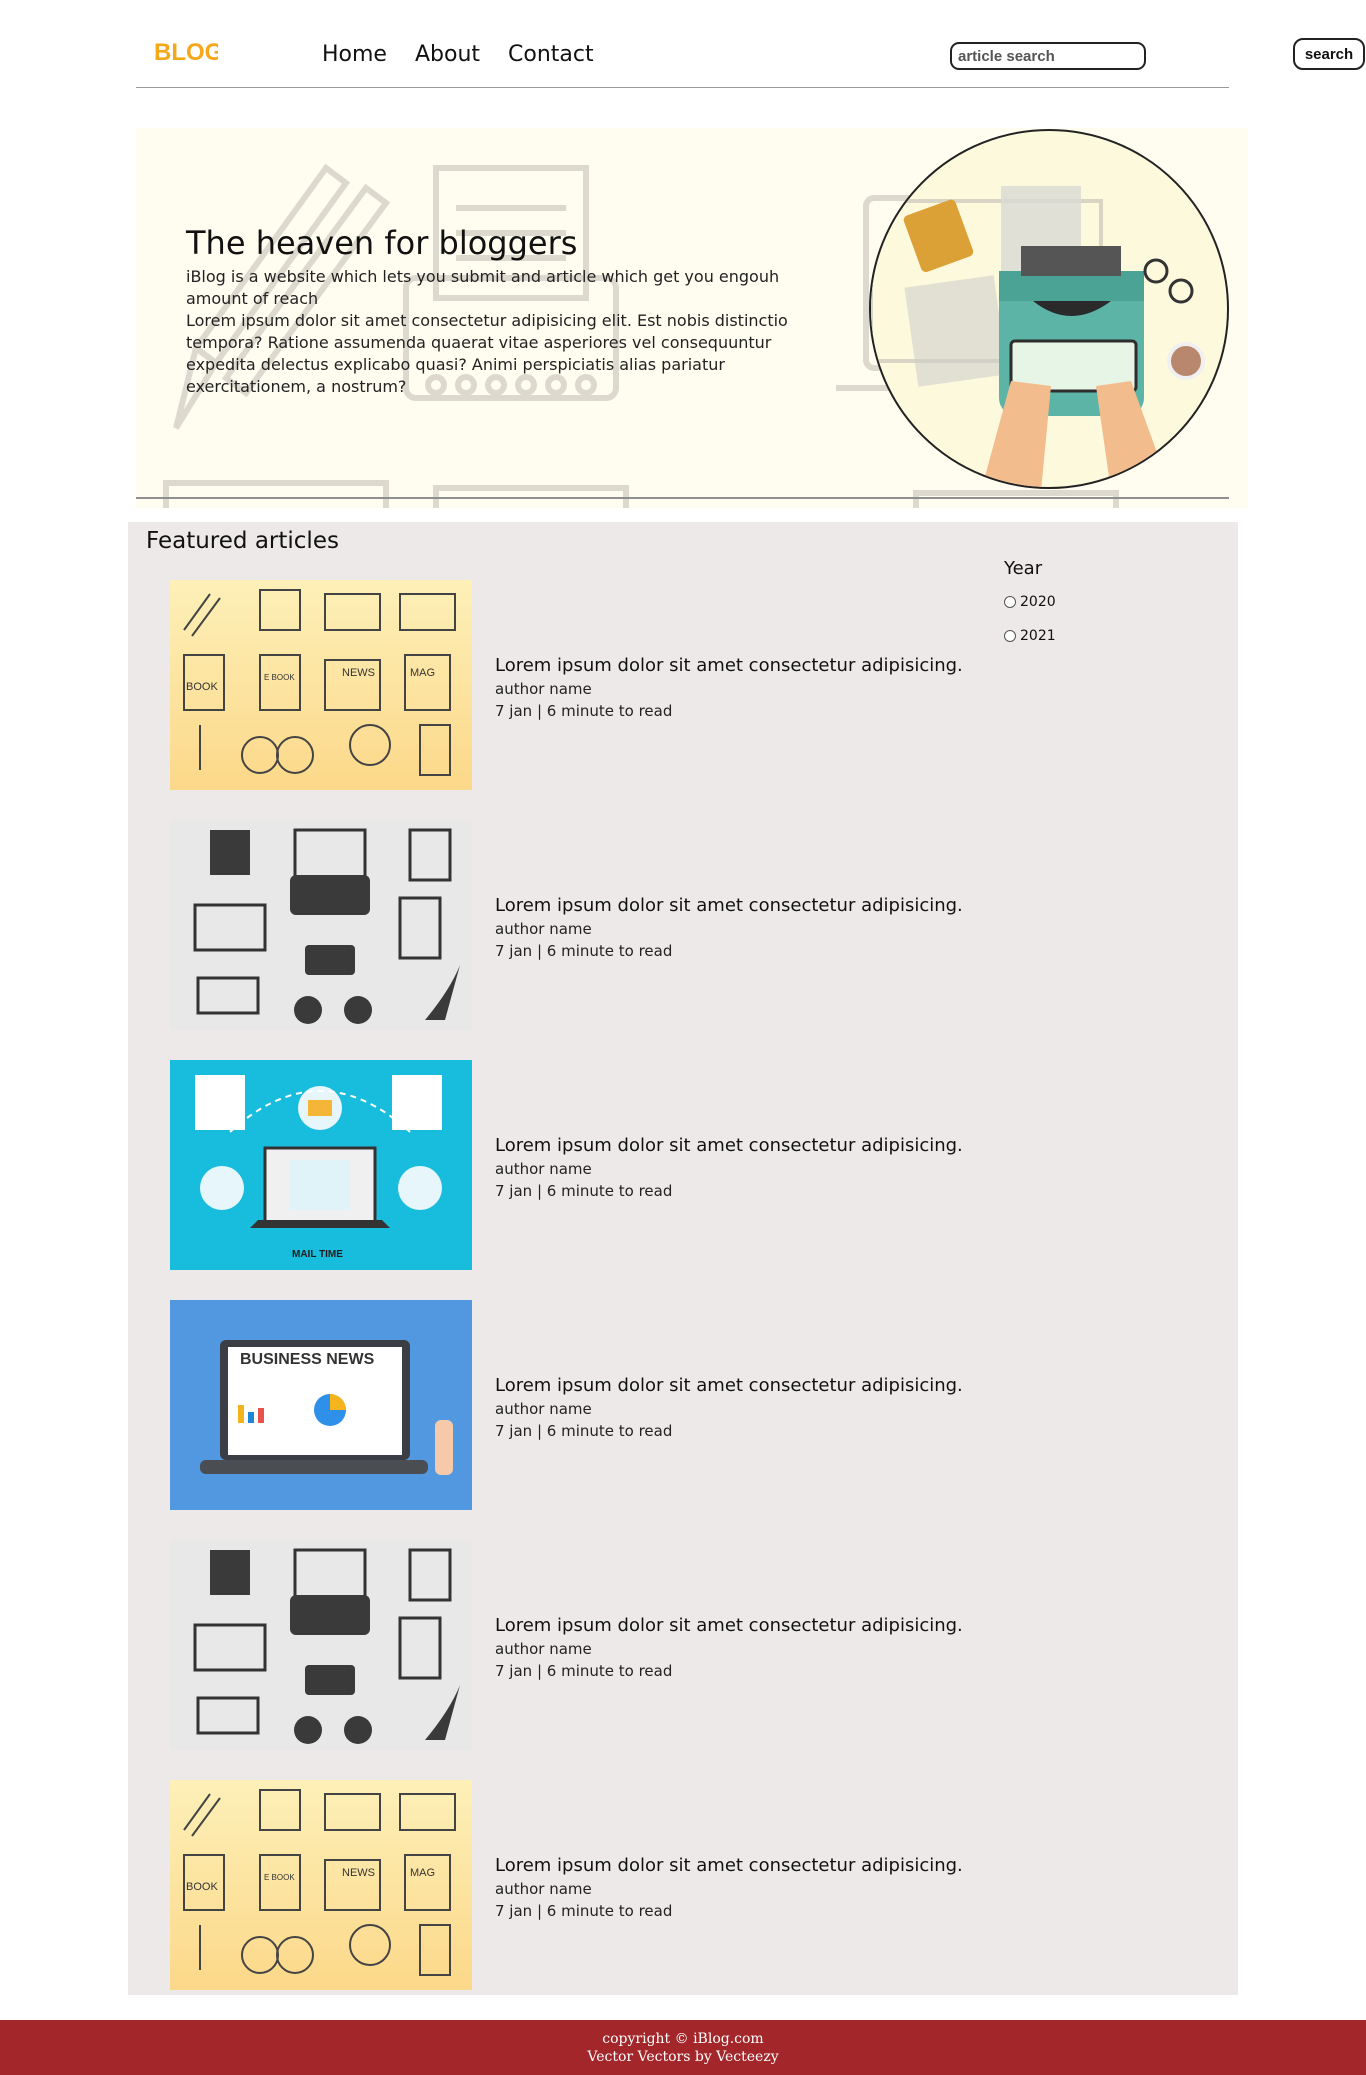  Describe the element at coordinates (551, 54) in the screenshot. I see `nav-link-contact: Contact` at that location.